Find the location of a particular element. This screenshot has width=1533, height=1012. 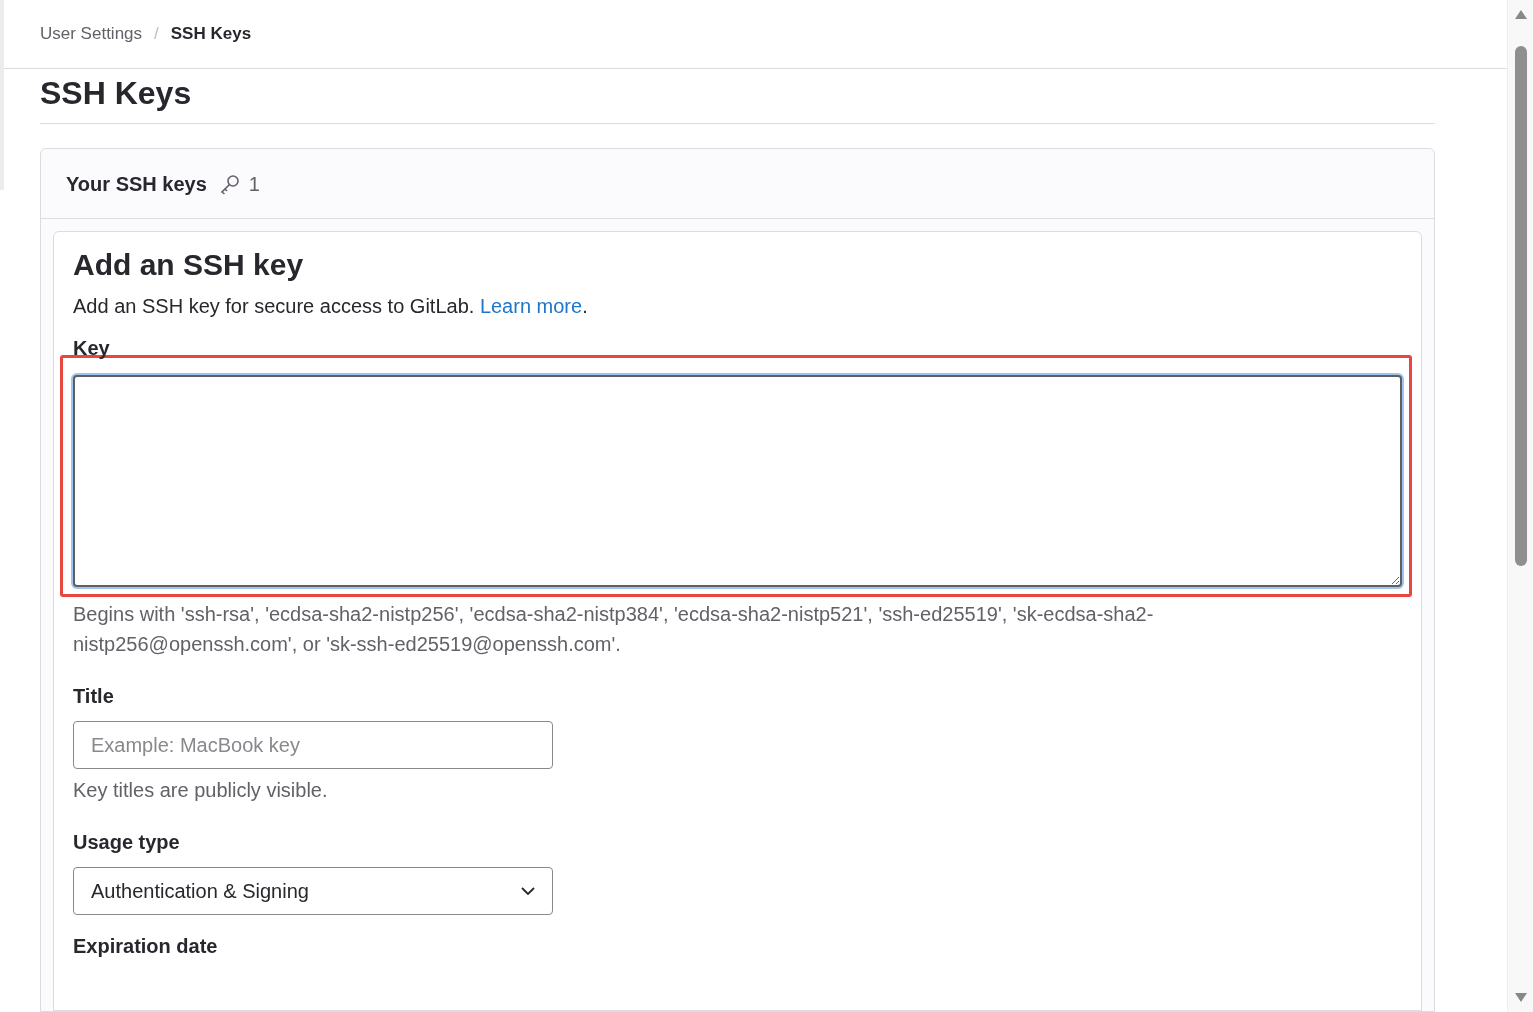

breadcrumb-link: SSH Keys is located at coordinates (211, 34).